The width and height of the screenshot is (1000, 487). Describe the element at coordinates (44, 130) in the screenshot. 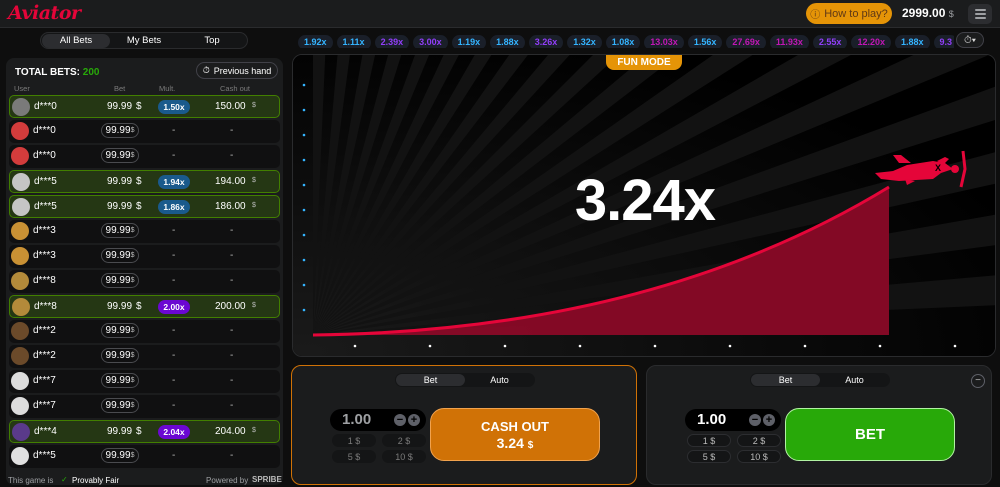

I see `bet-user: d***0` at that location.